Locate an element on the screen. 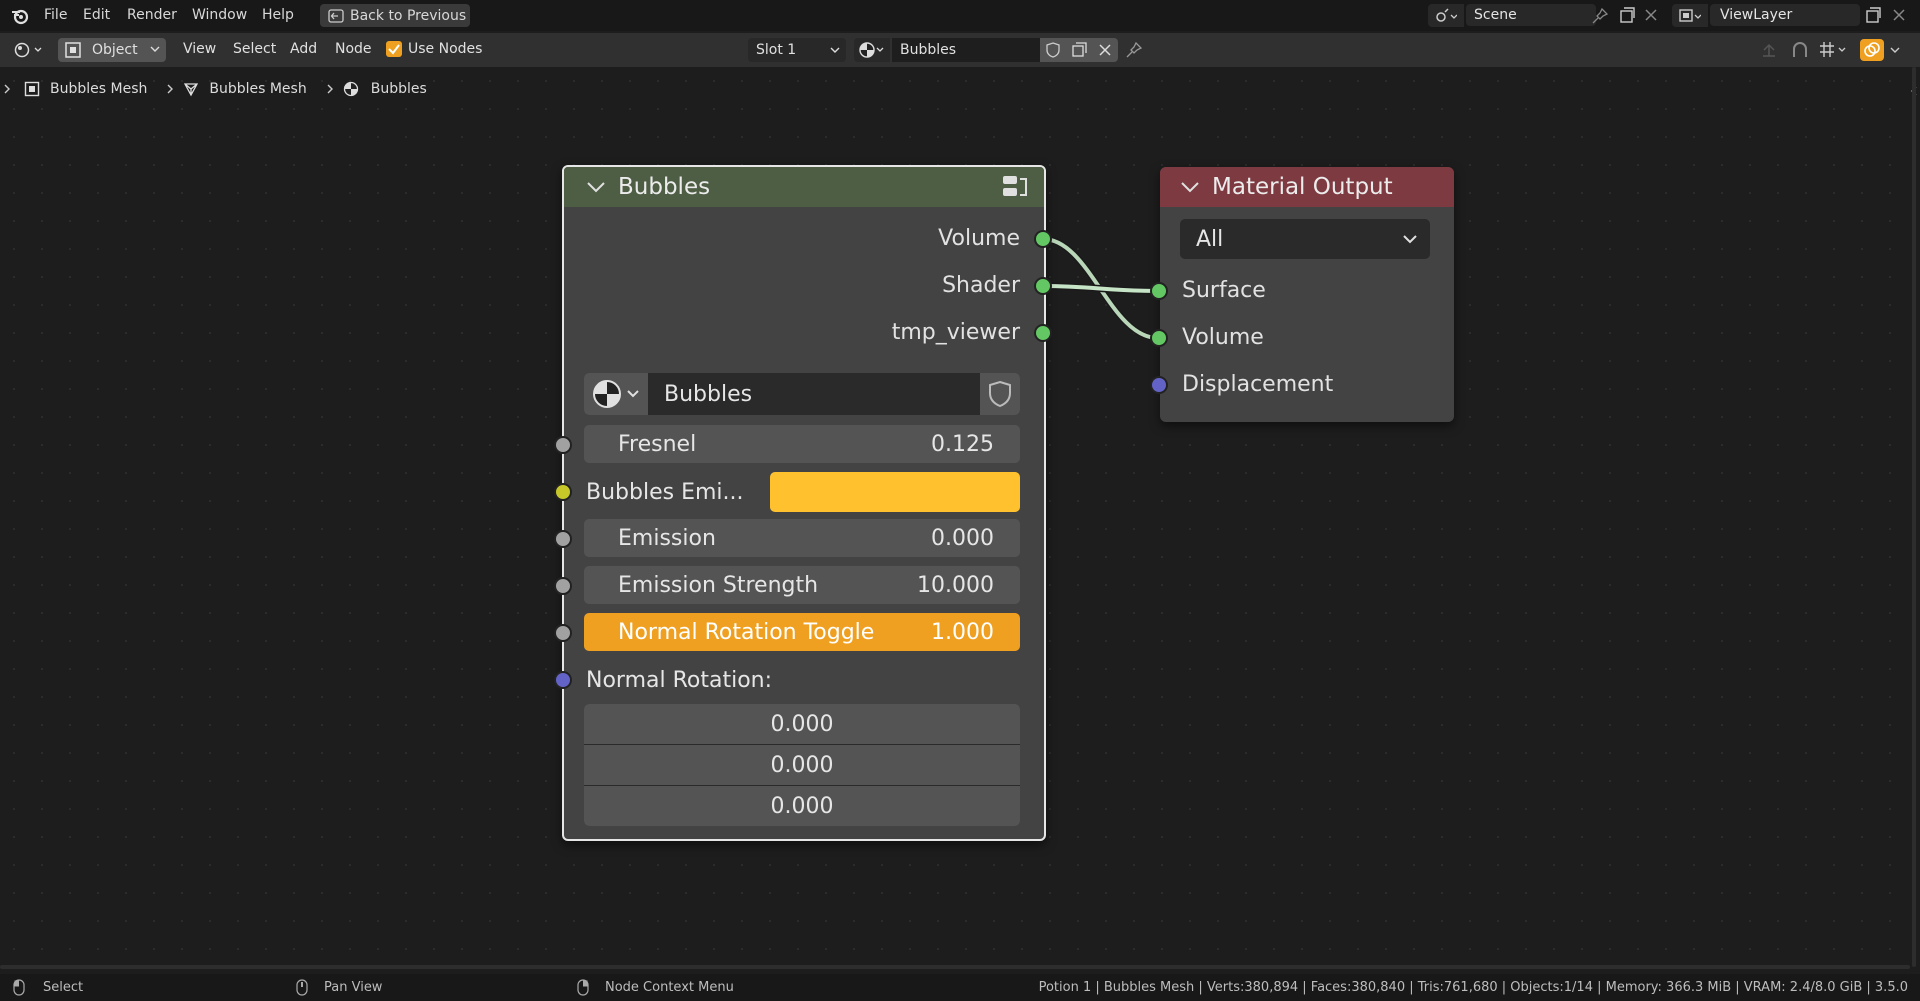 This screenshot has height=1001, width=1920. menu-view: View is located at coordinates (199, 49).